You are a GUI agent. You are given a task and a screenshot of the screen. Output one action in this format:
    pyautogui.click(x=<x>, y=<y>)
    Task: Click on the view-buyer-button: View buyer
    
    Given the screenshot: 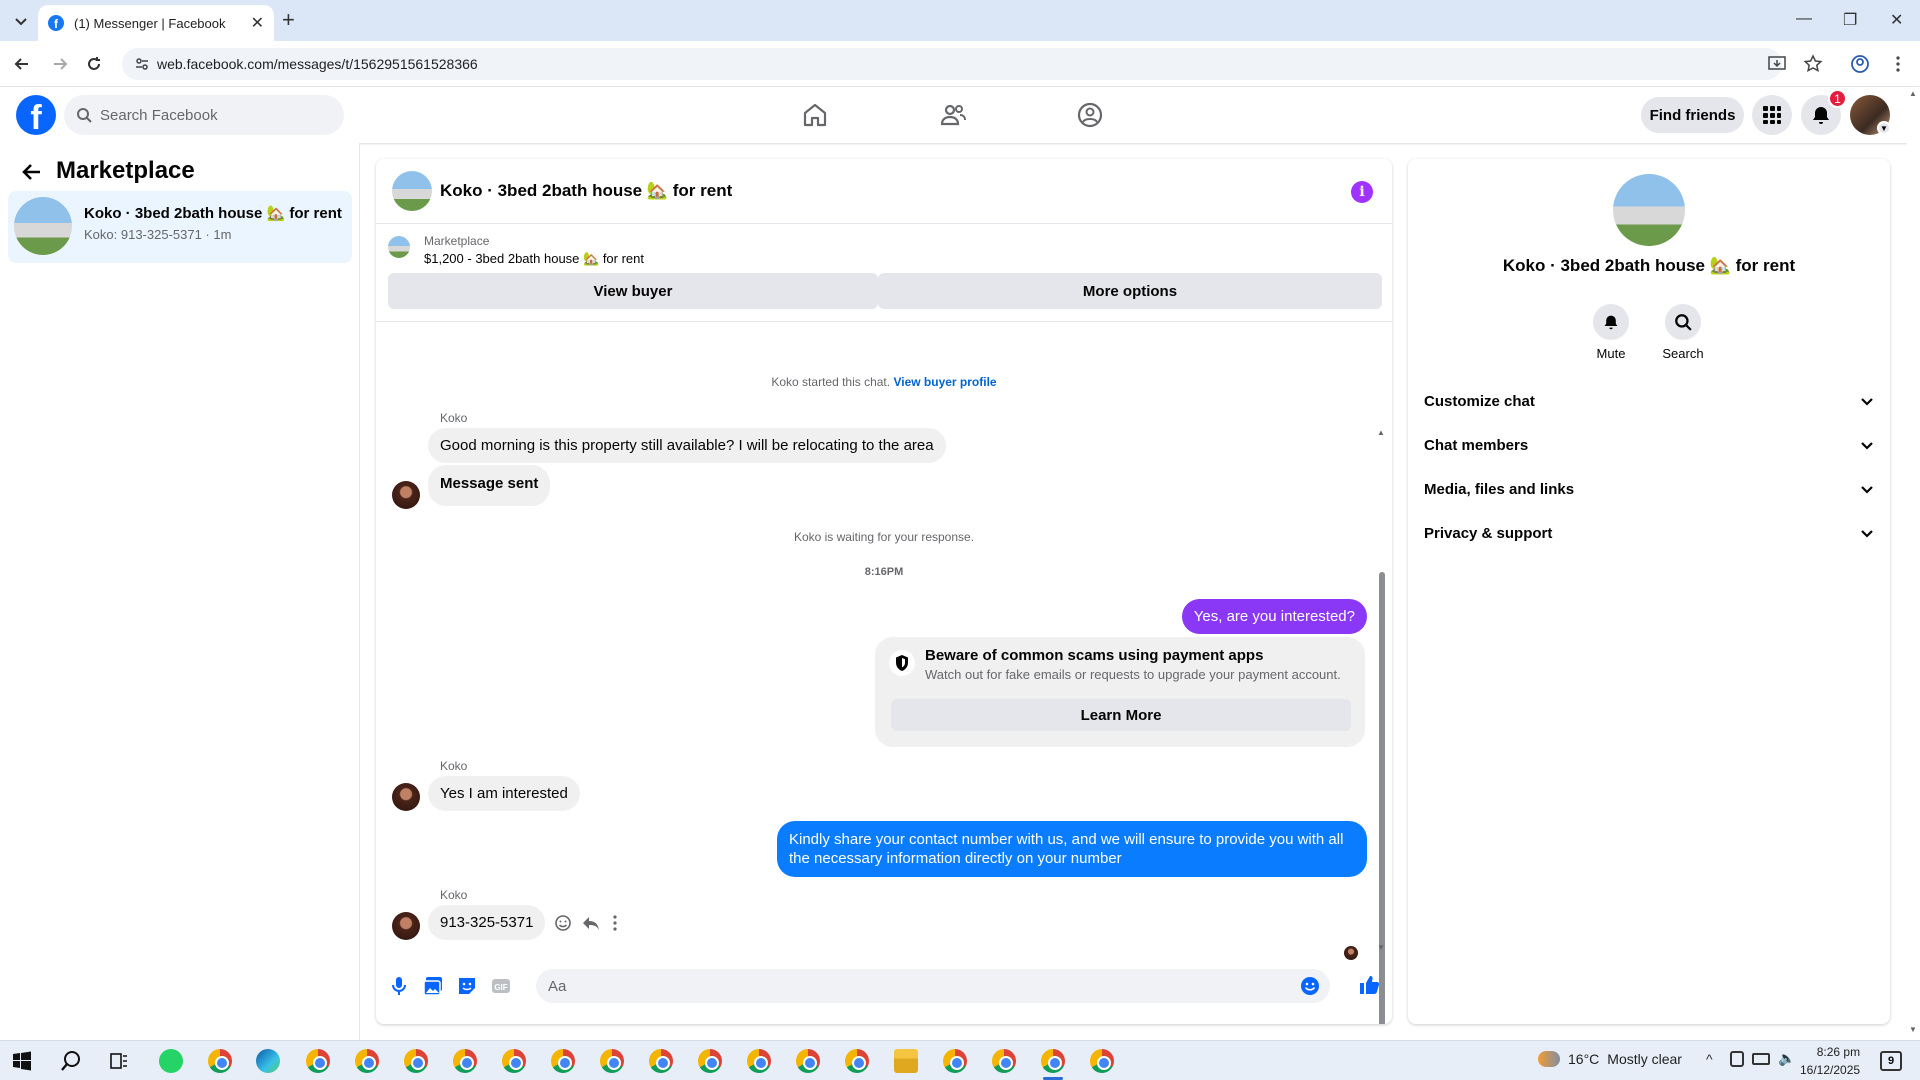 What is the action you would take?
    pyautogui.click(x=633, y=291)
    